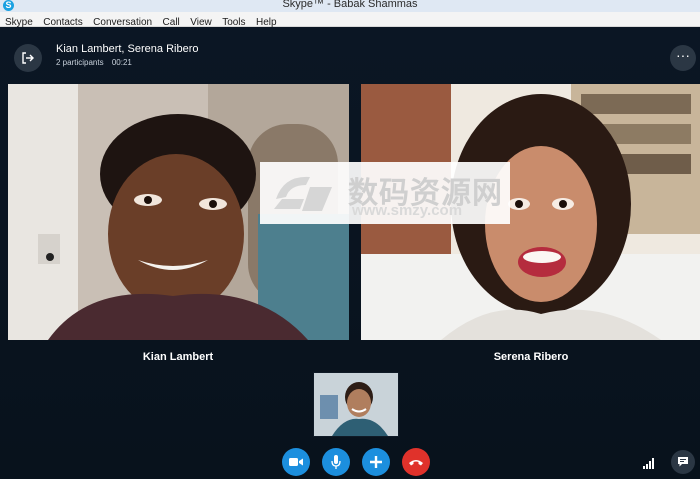  I want to click on video-toggle-button, so click(296, 462).